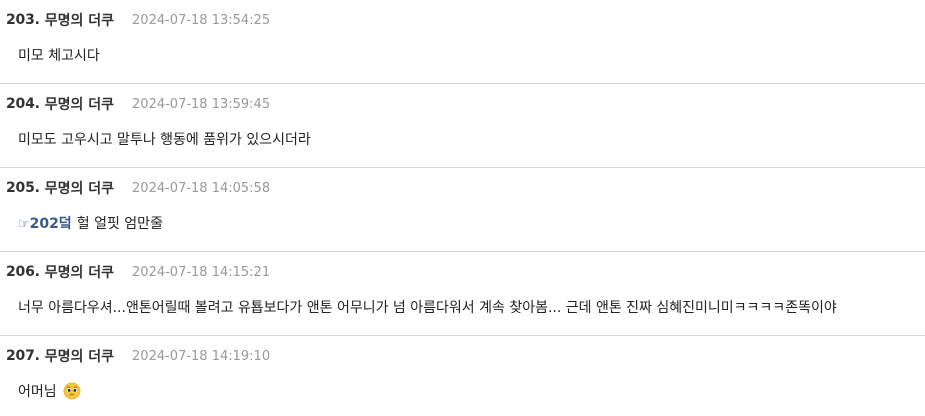 The image size is (925, 416). I want to click on comment-header: 203. 무명의 더쿠 2024-07-18 13:54:25, so click(138, 20).